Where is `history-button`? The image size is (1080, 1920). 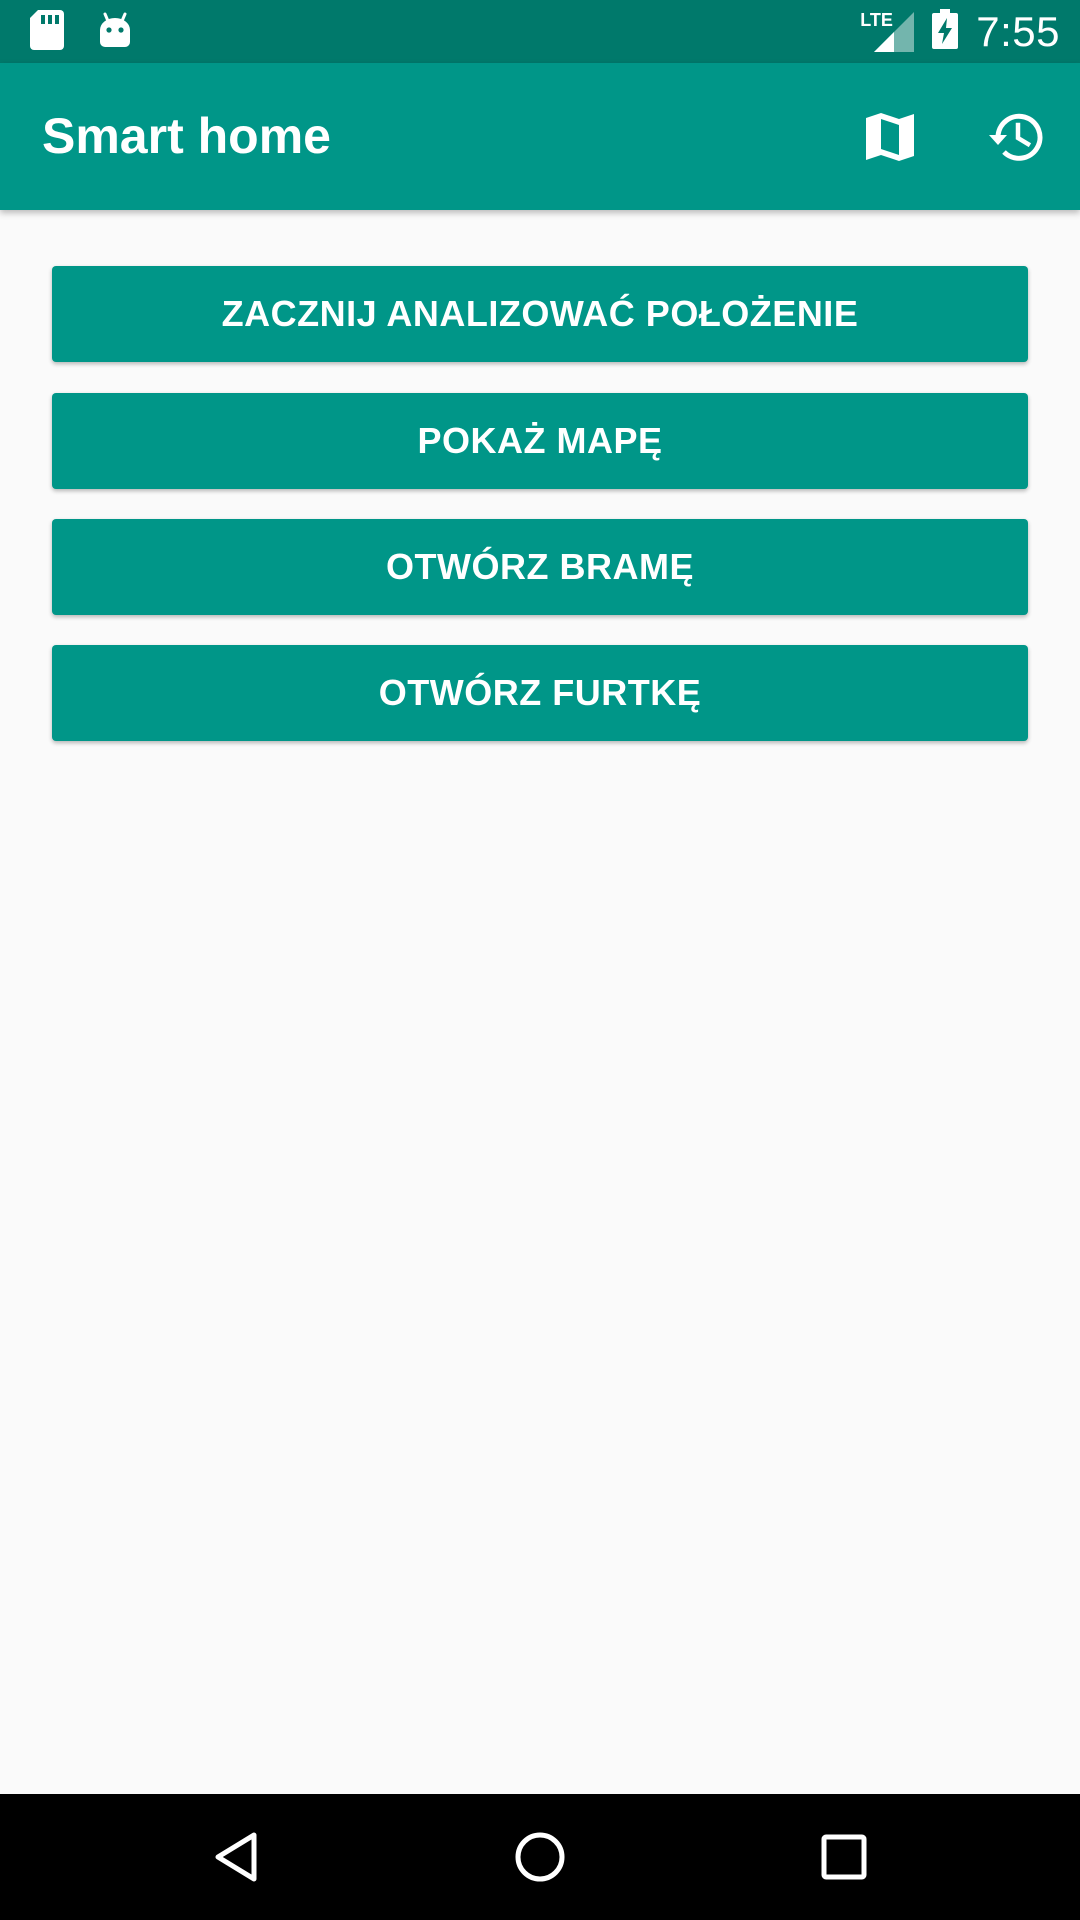 history-button is located at coordinates (1016, 137).